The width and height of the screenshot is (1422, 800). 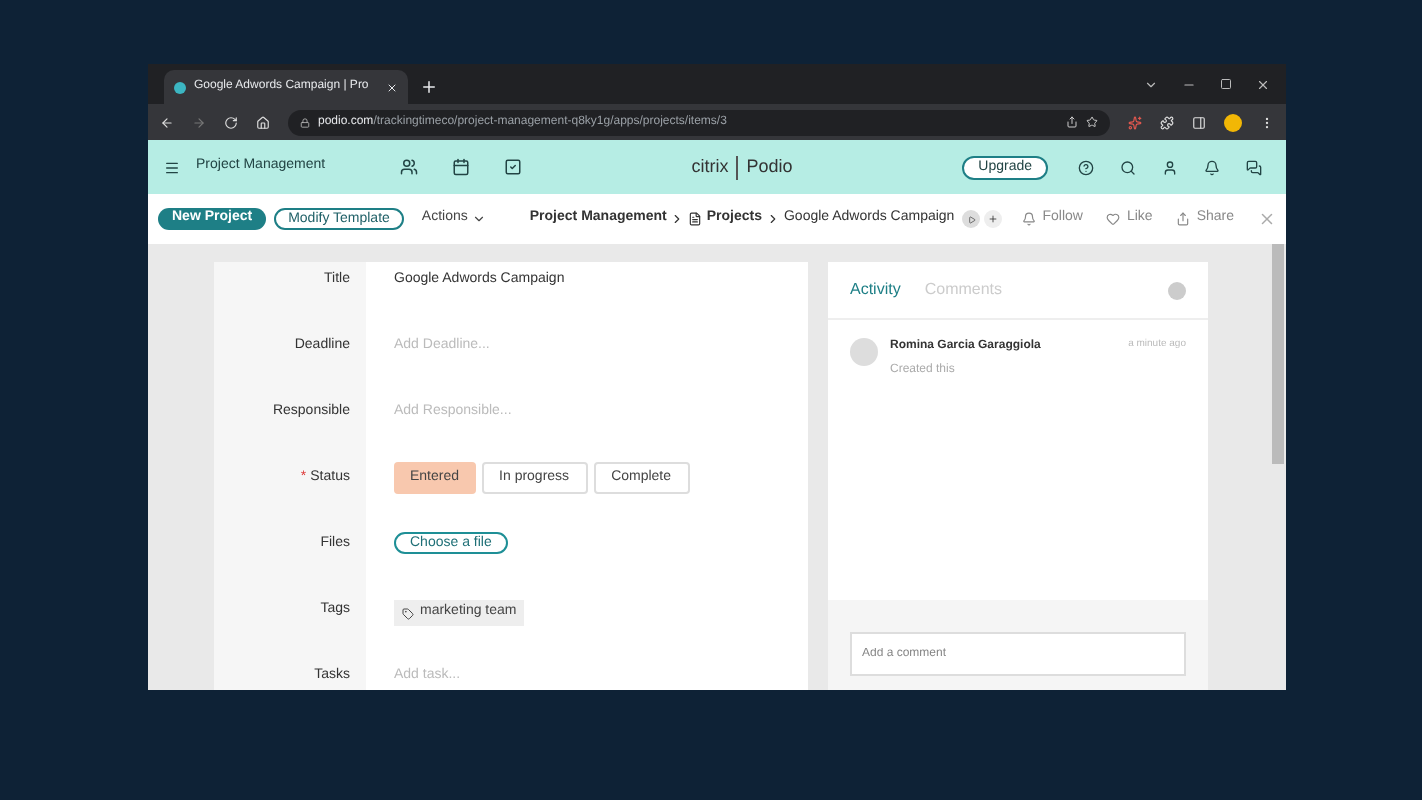 What do you see at coordinates (461, 167) in the screenshot?
I see `calendar-icon` at bounding box center [461, 167].